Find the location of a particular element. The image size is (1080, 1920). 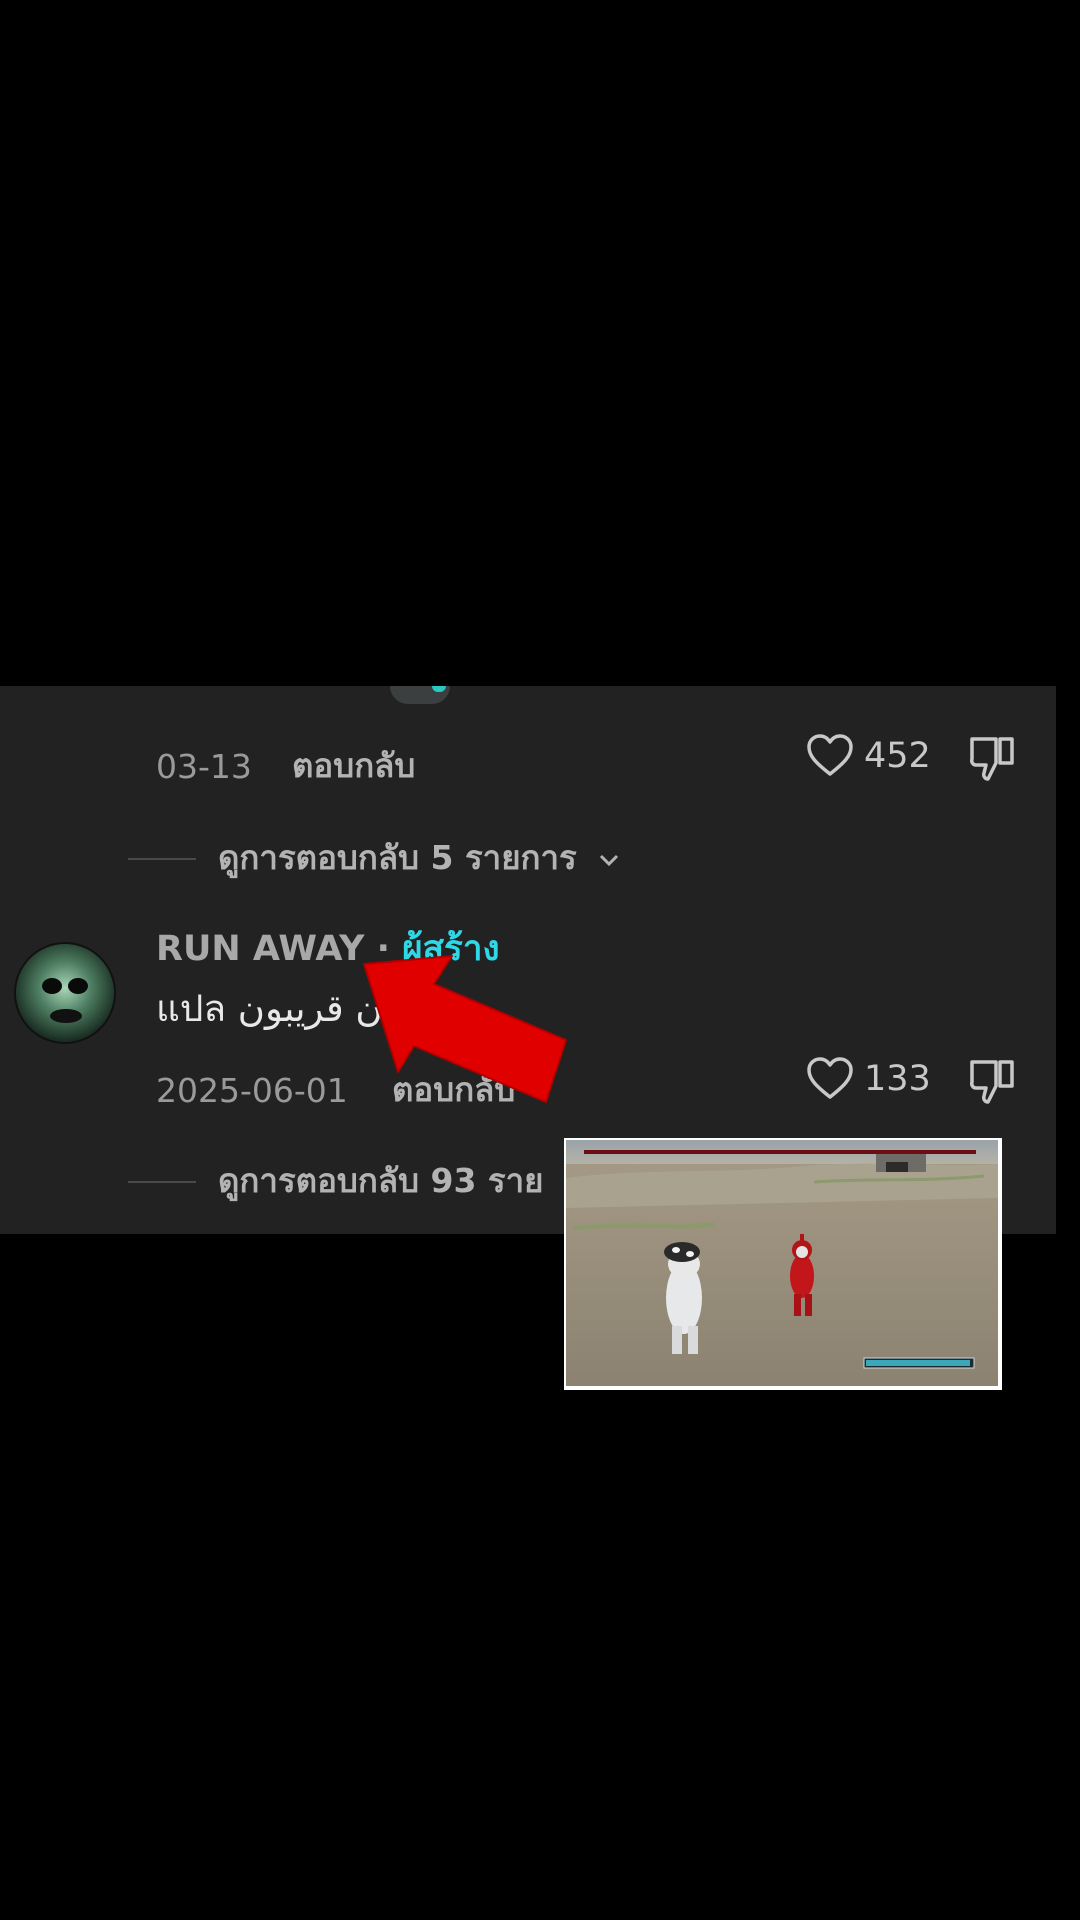

comment-2-like-count: 133 is located at coordinates (897, 1079).